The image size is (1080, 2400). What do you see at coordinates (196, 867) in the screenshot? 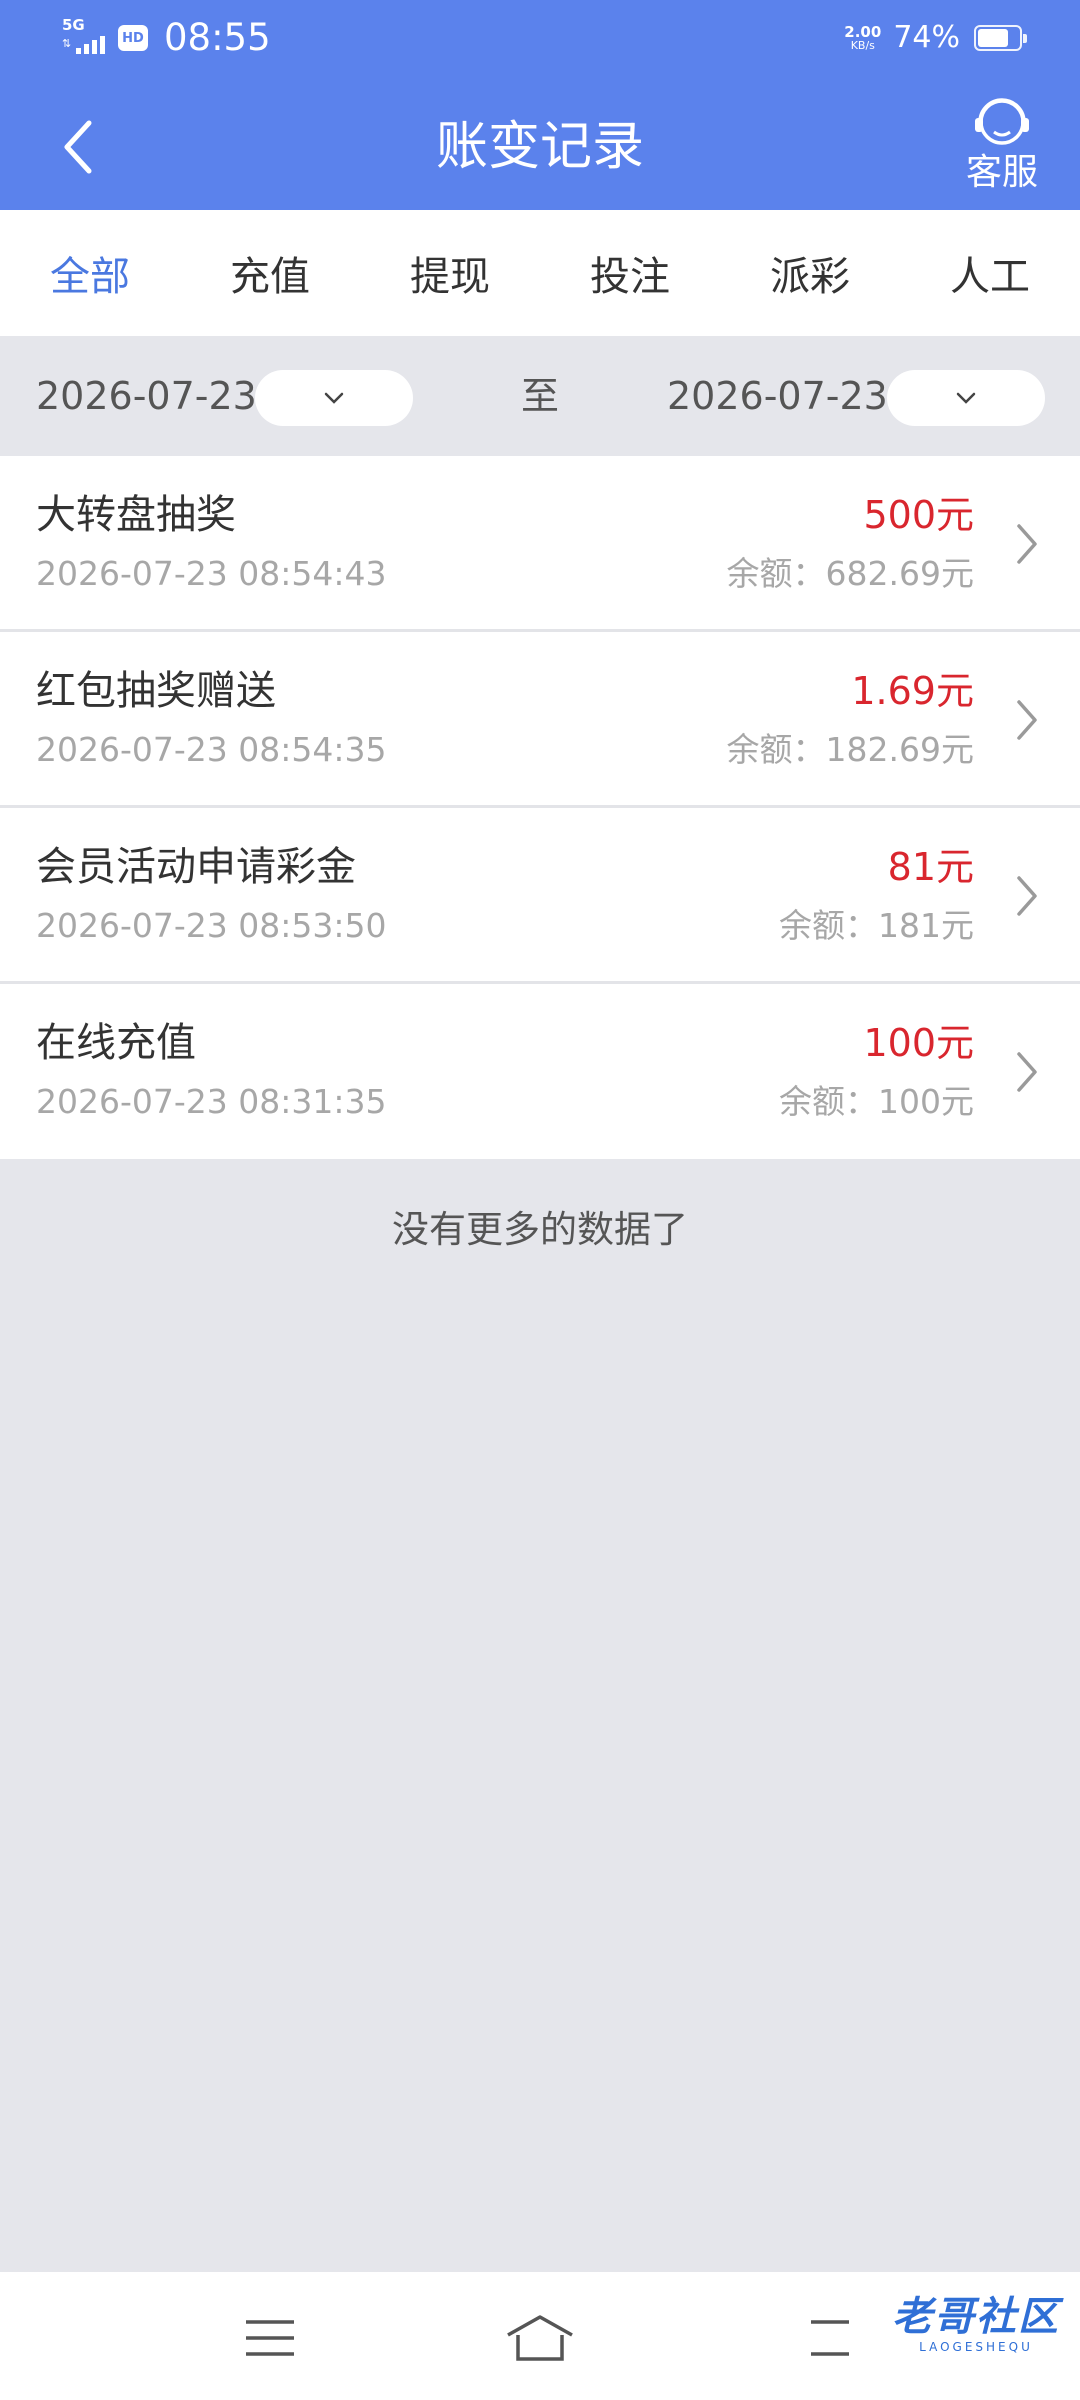
I see `record-title: 会员活动申请彩金` at bounding box center [196, 867].